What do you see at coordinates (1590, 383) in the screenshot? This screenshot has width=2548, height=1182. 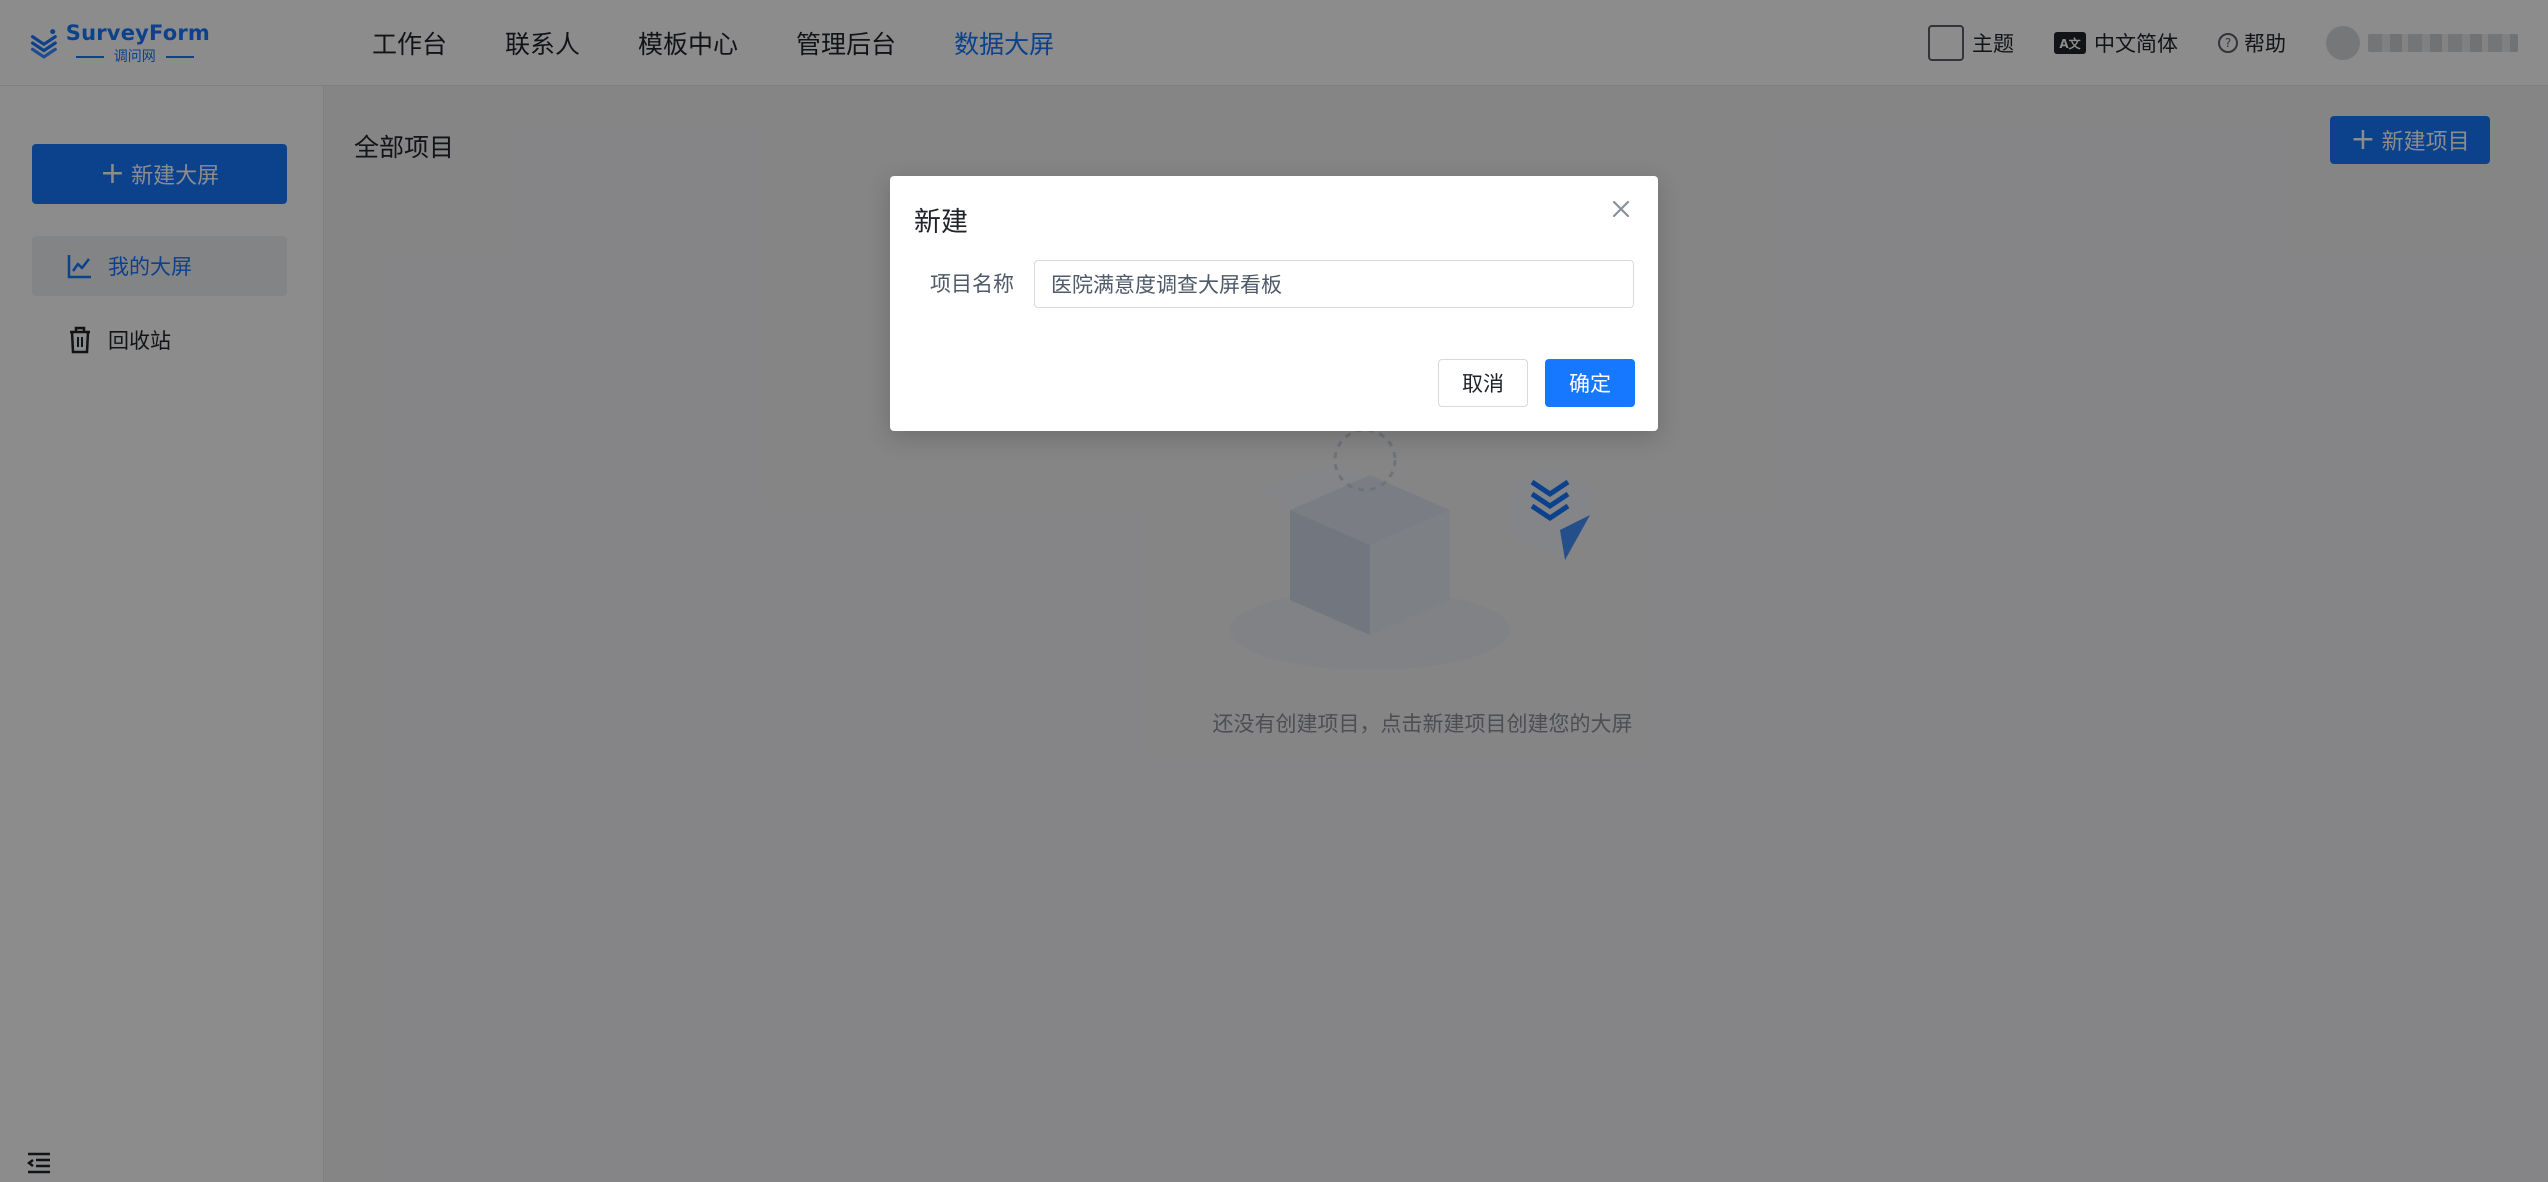 I see `confirm-button: 确定` at bounding box center [1590, 383].